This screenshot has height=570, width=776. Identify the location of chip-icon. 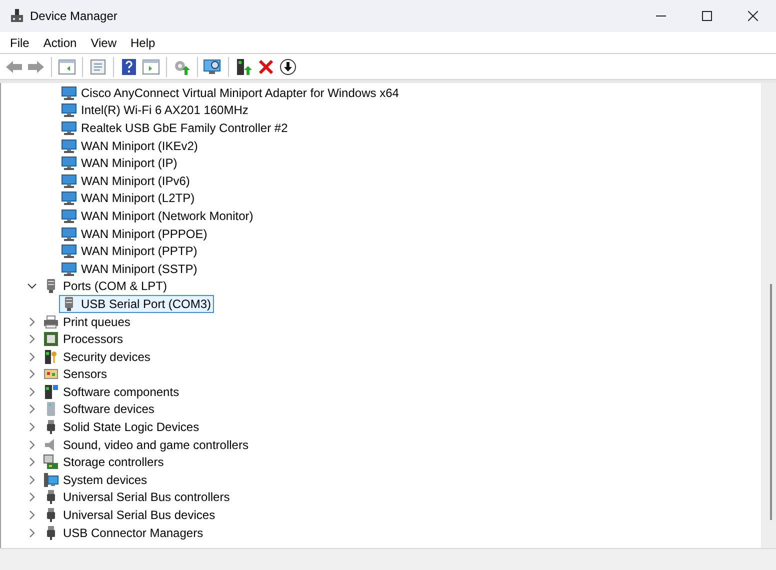
(51, 339).